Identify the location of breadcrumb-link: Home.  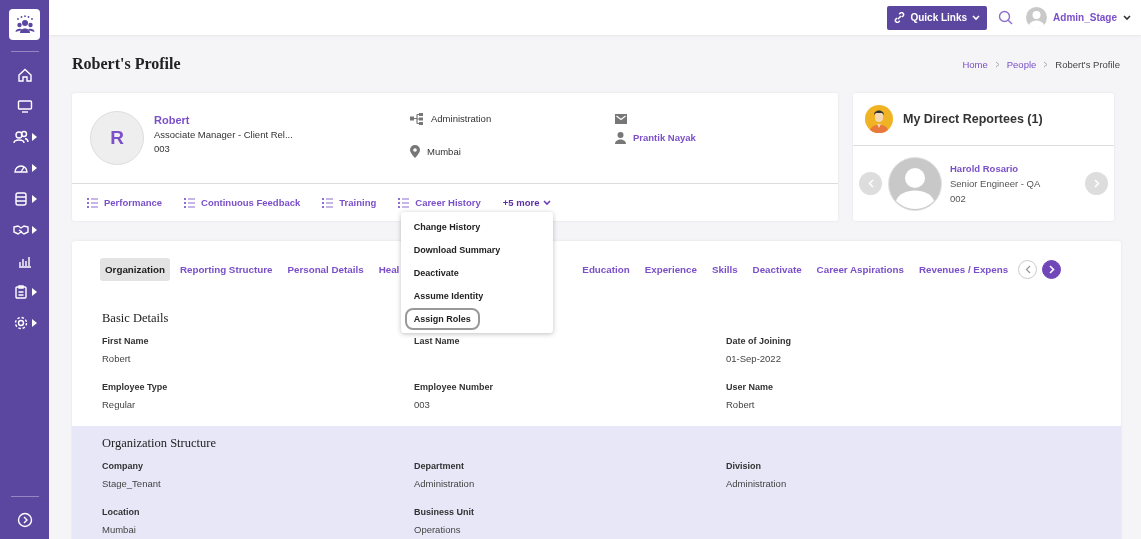
(975, 64).